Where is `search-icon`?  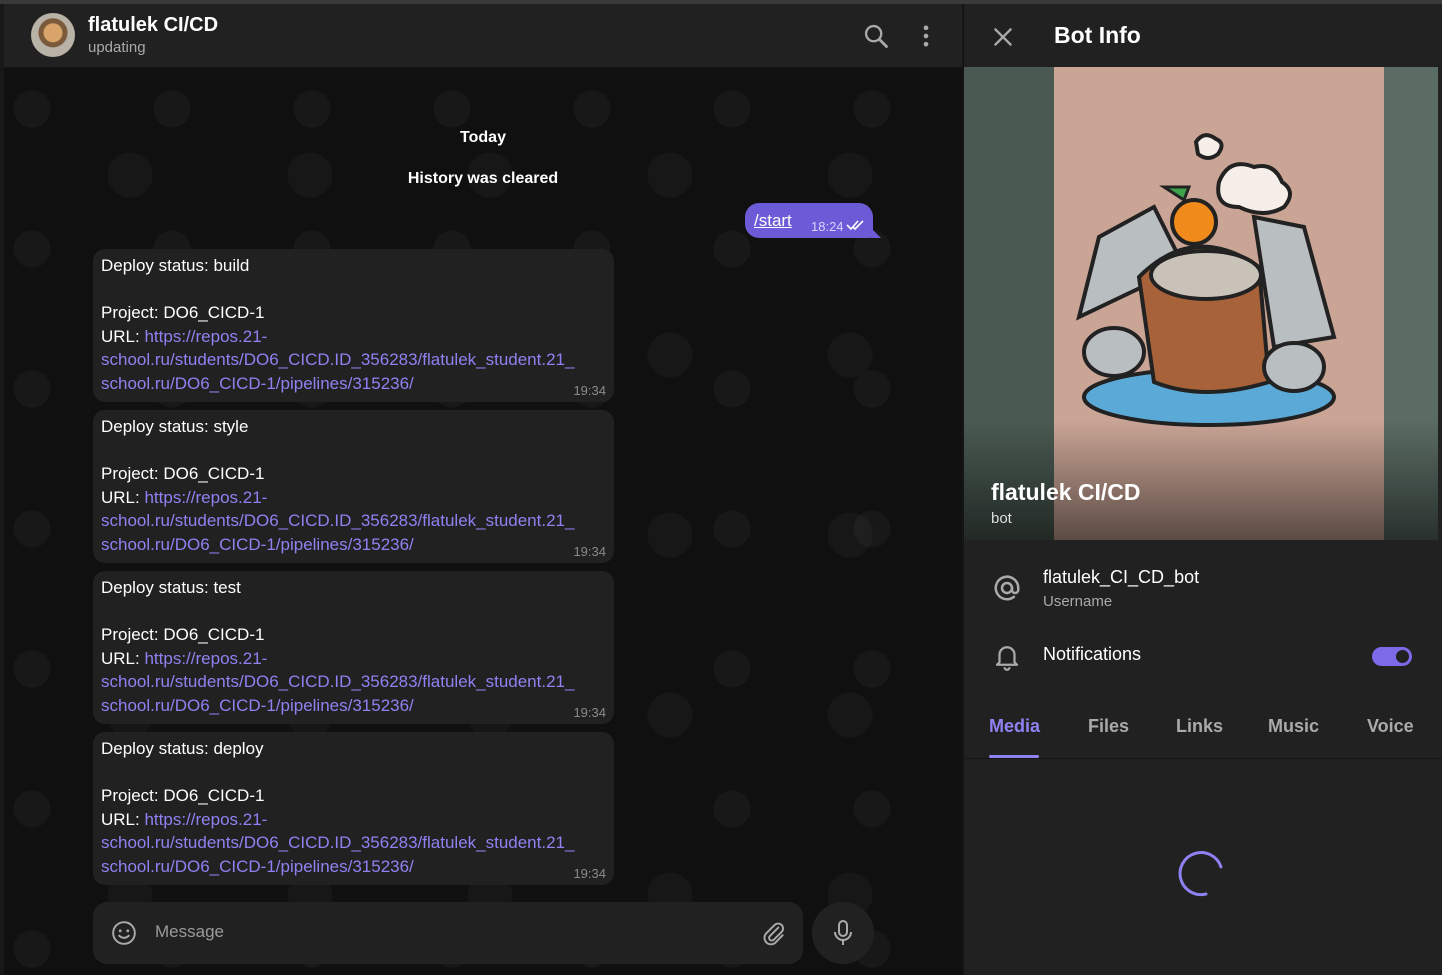
search-icon is located at coordinates (876, 36).